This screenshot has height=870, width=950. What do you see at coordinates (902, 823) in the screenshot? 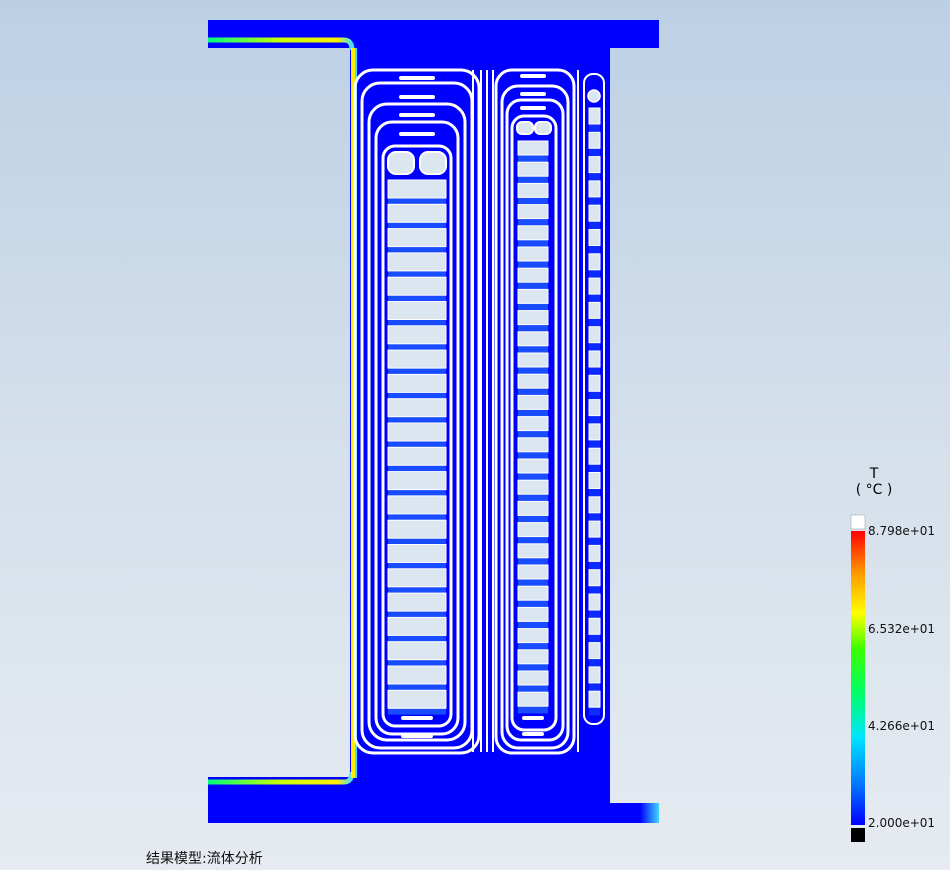
I see `legend-min-label: 2.000e+01` at bounding box center [902, 823].